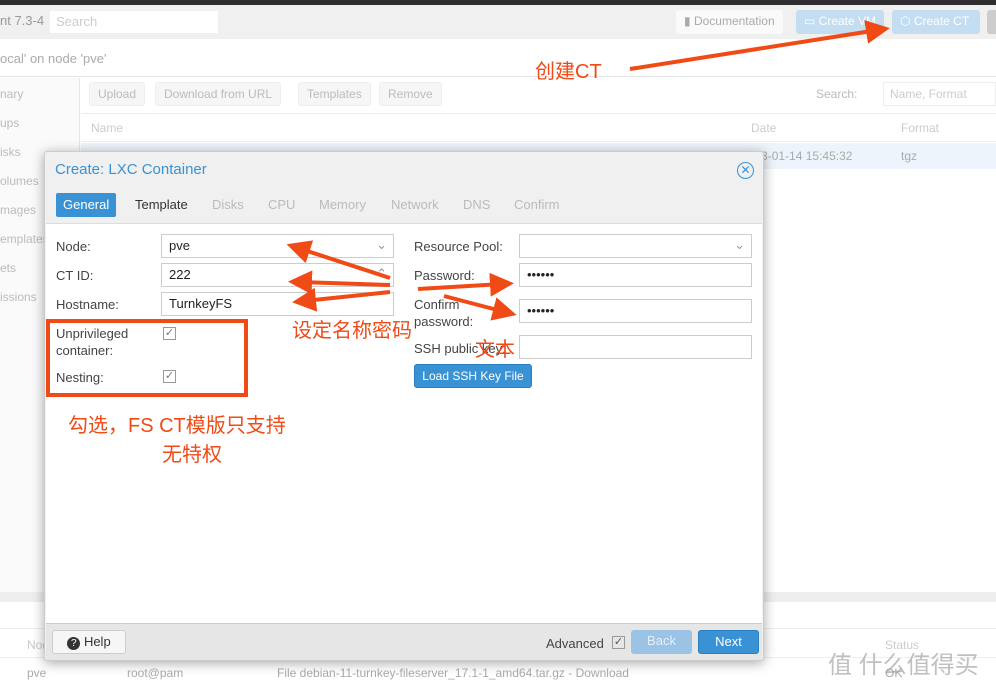 The width and height of the screenshot is (996, 687). What do you see at coordinates (495, 350) in the screenshot?
I see `annotation-text: 文本` at bounding box center [495, 350].